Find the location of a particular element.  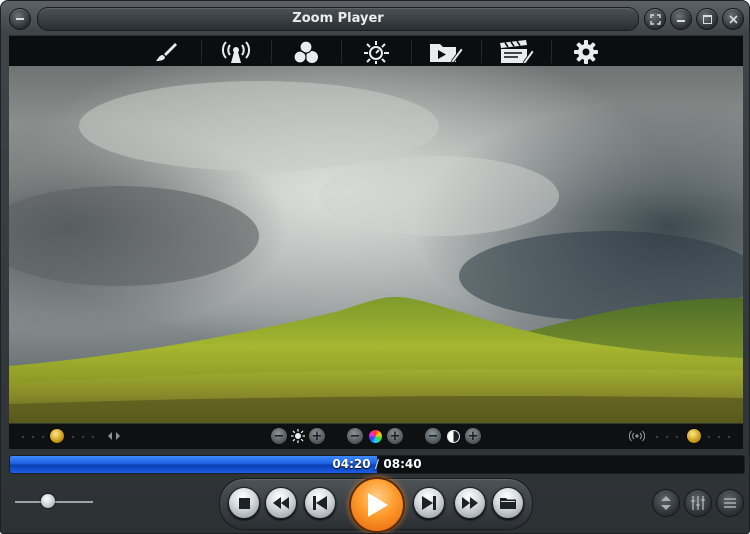

playlist-scroll-button is located at coordinates (666, 503).